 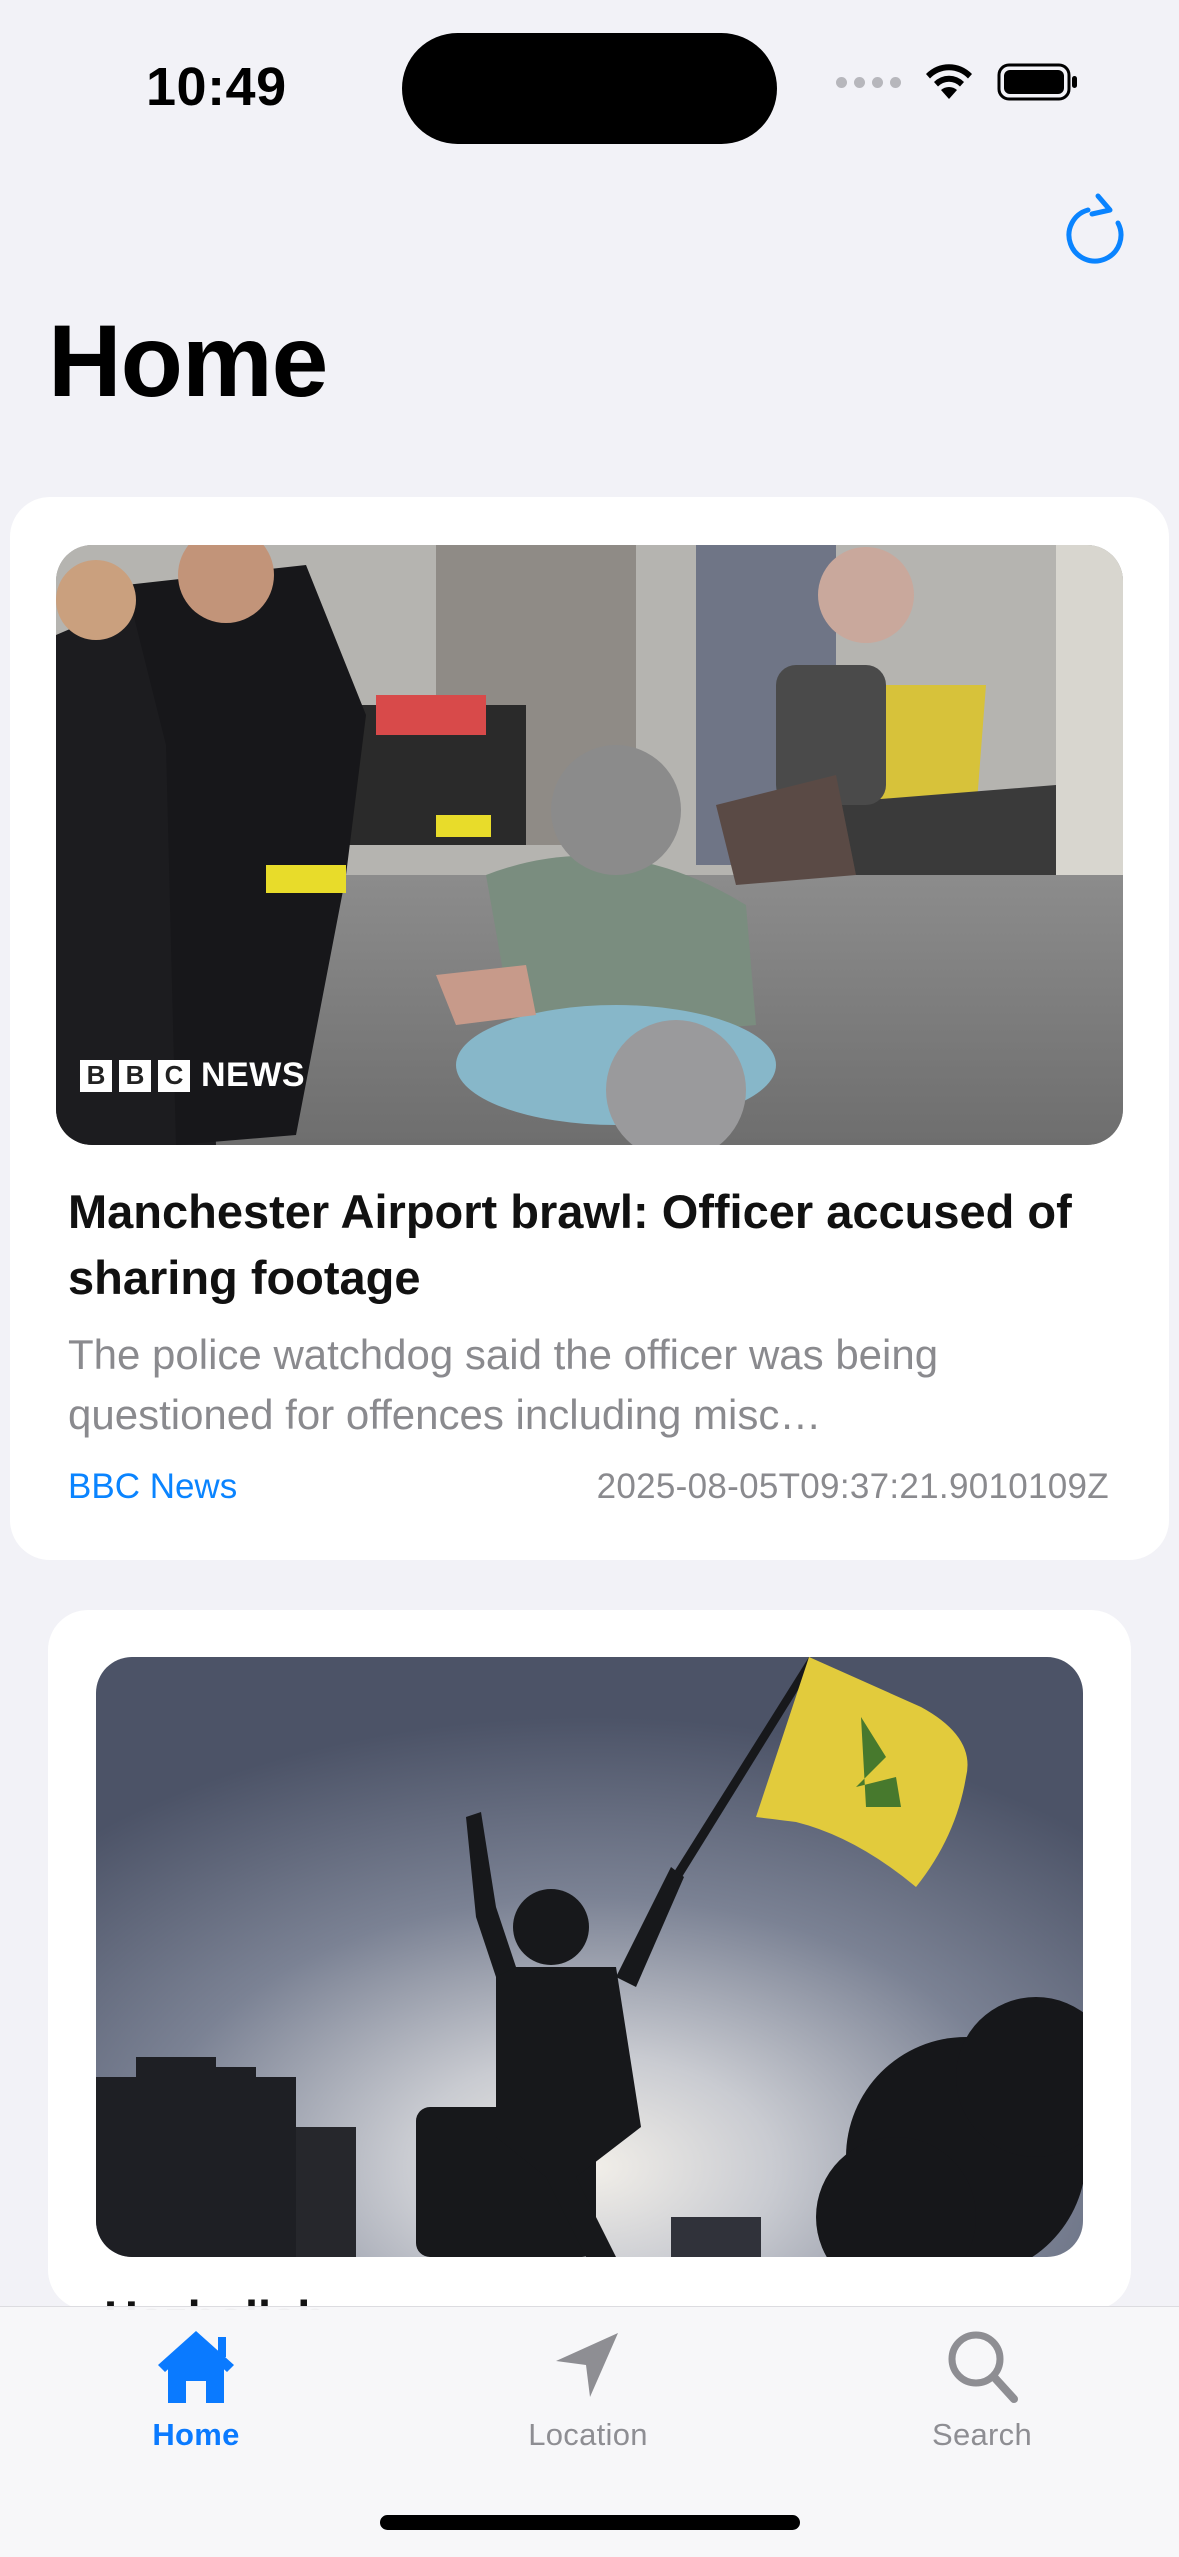 I want to click on house-icon, so click(x=196, y=2367).